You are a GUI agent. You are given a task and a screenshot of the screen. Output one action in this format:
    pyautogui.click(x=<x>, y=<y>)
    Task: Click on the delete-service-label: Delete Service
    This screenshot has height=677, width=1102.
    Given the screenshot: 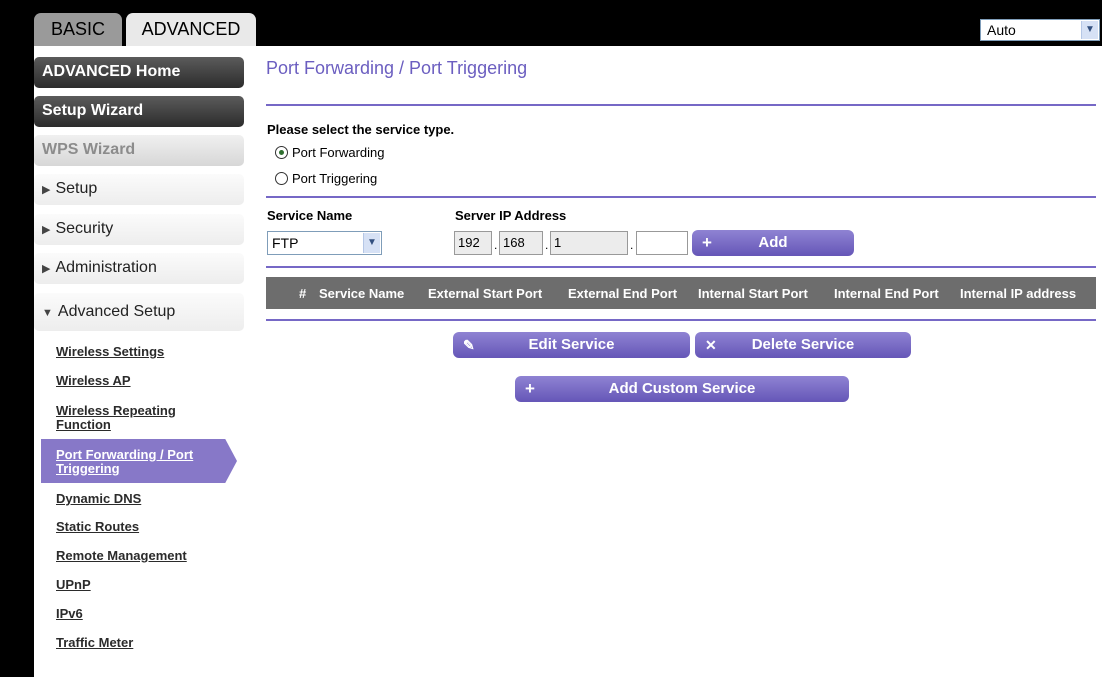 What is the action you would take?
    pyautogui.click(x=803, y=344)
    